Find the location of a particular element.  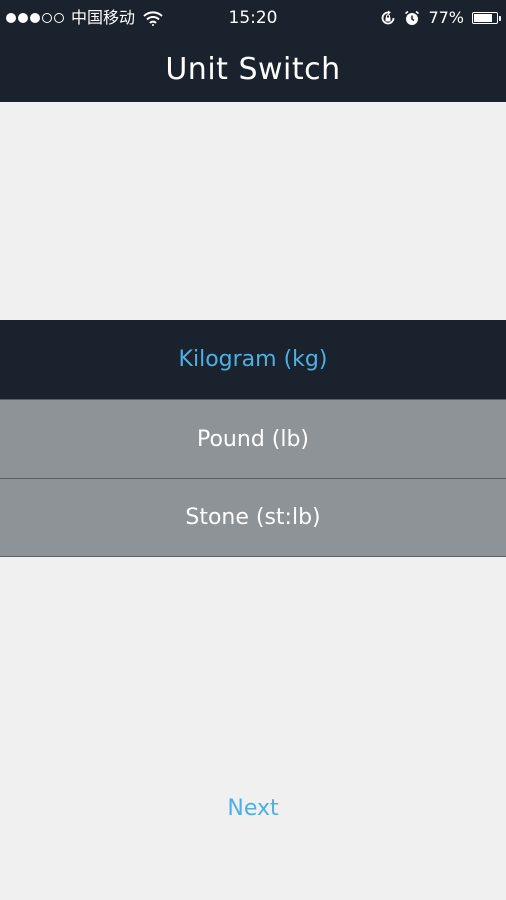

battery-icon is located at coordinates (486, 18).